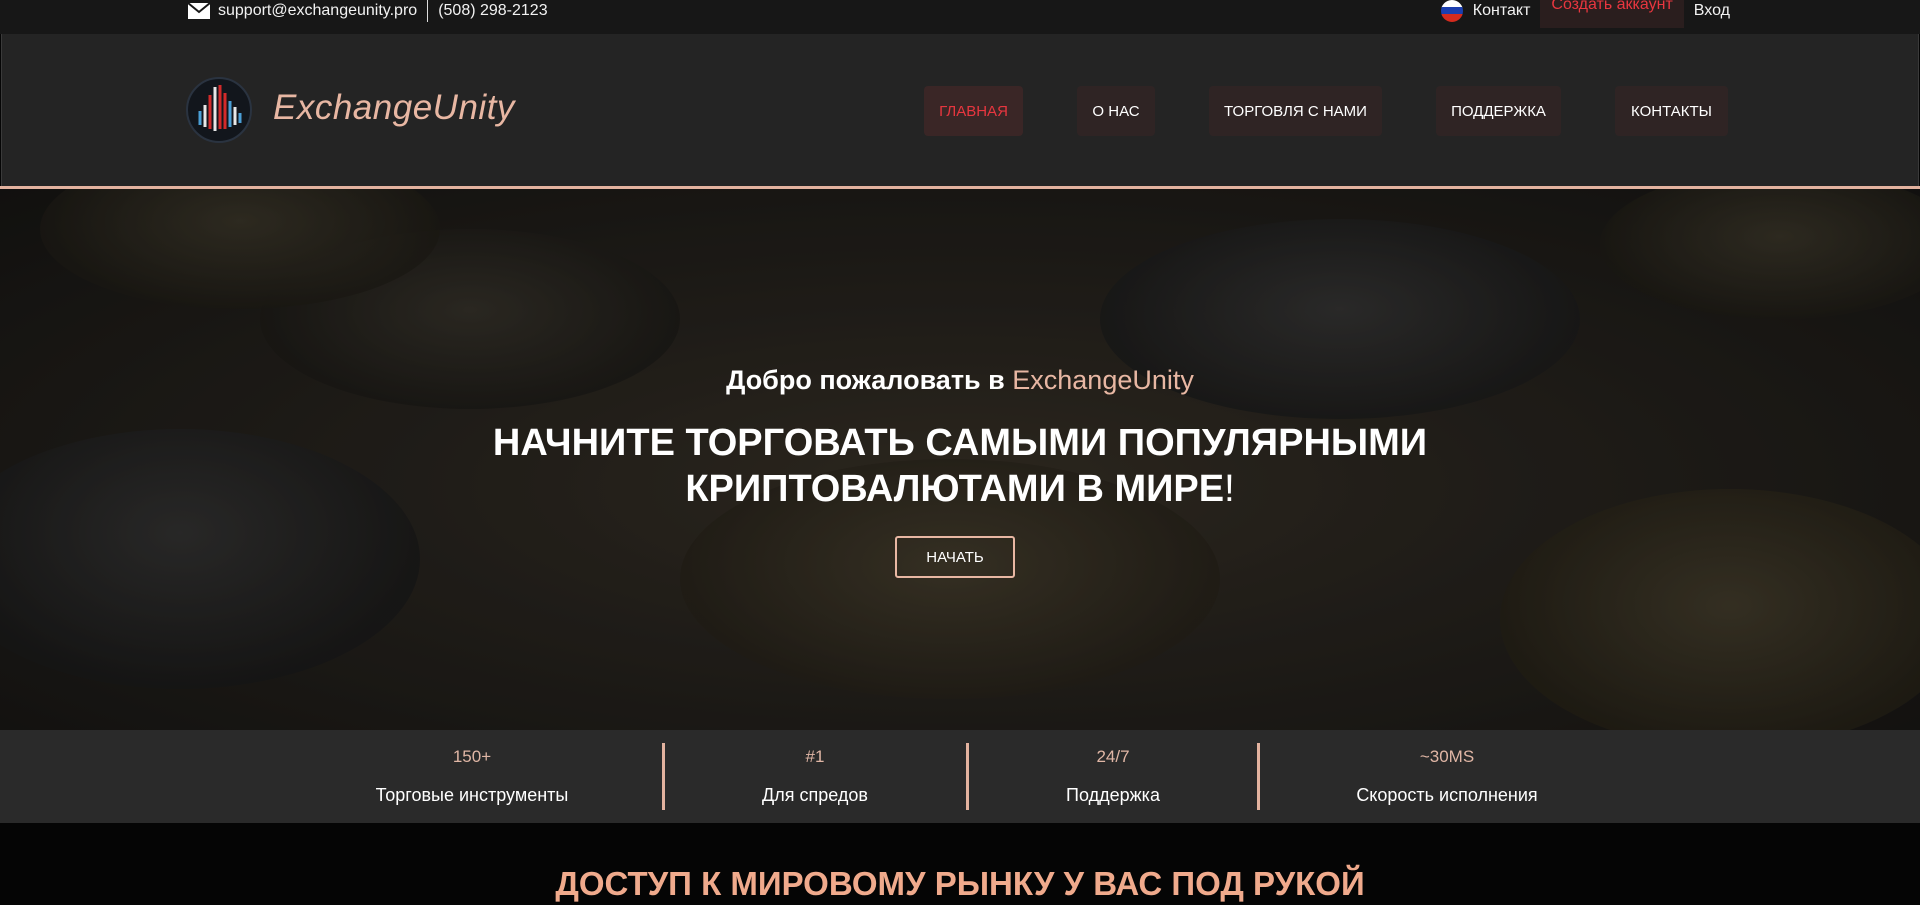 The height and width of the screenshot is (905, 1920). Describe the element at coordinates (317, 11) in the screenshot. I see `support-email-link: support@exchangeunity.pro` at that location.